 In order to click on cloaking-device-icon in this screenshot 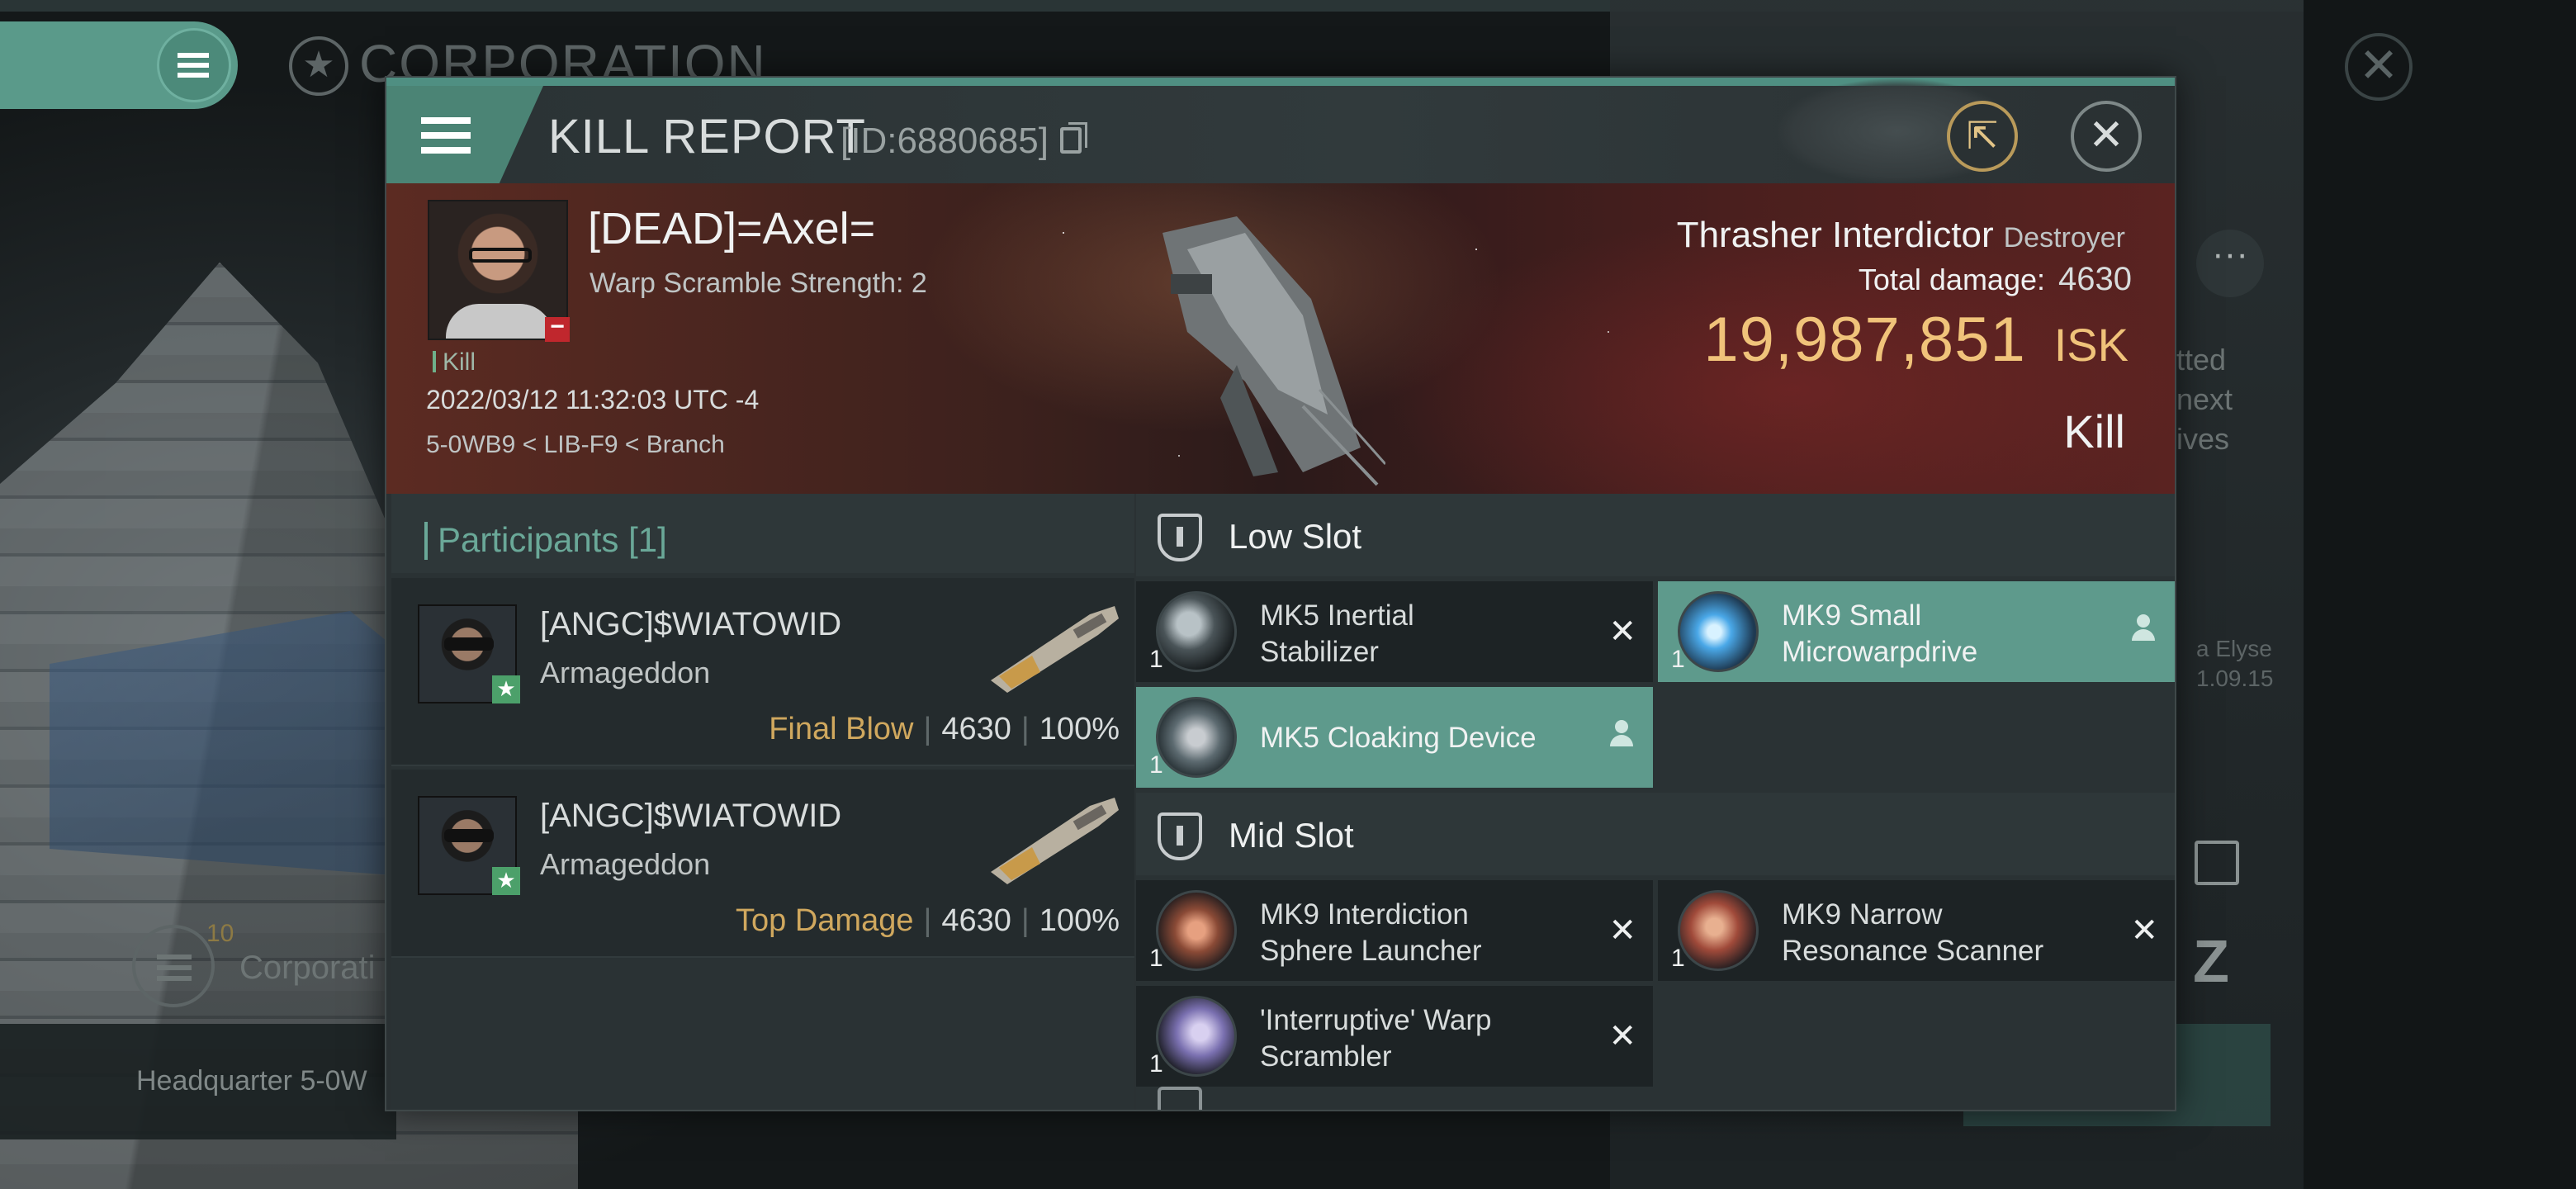, I will do `click(1196, 737)`.